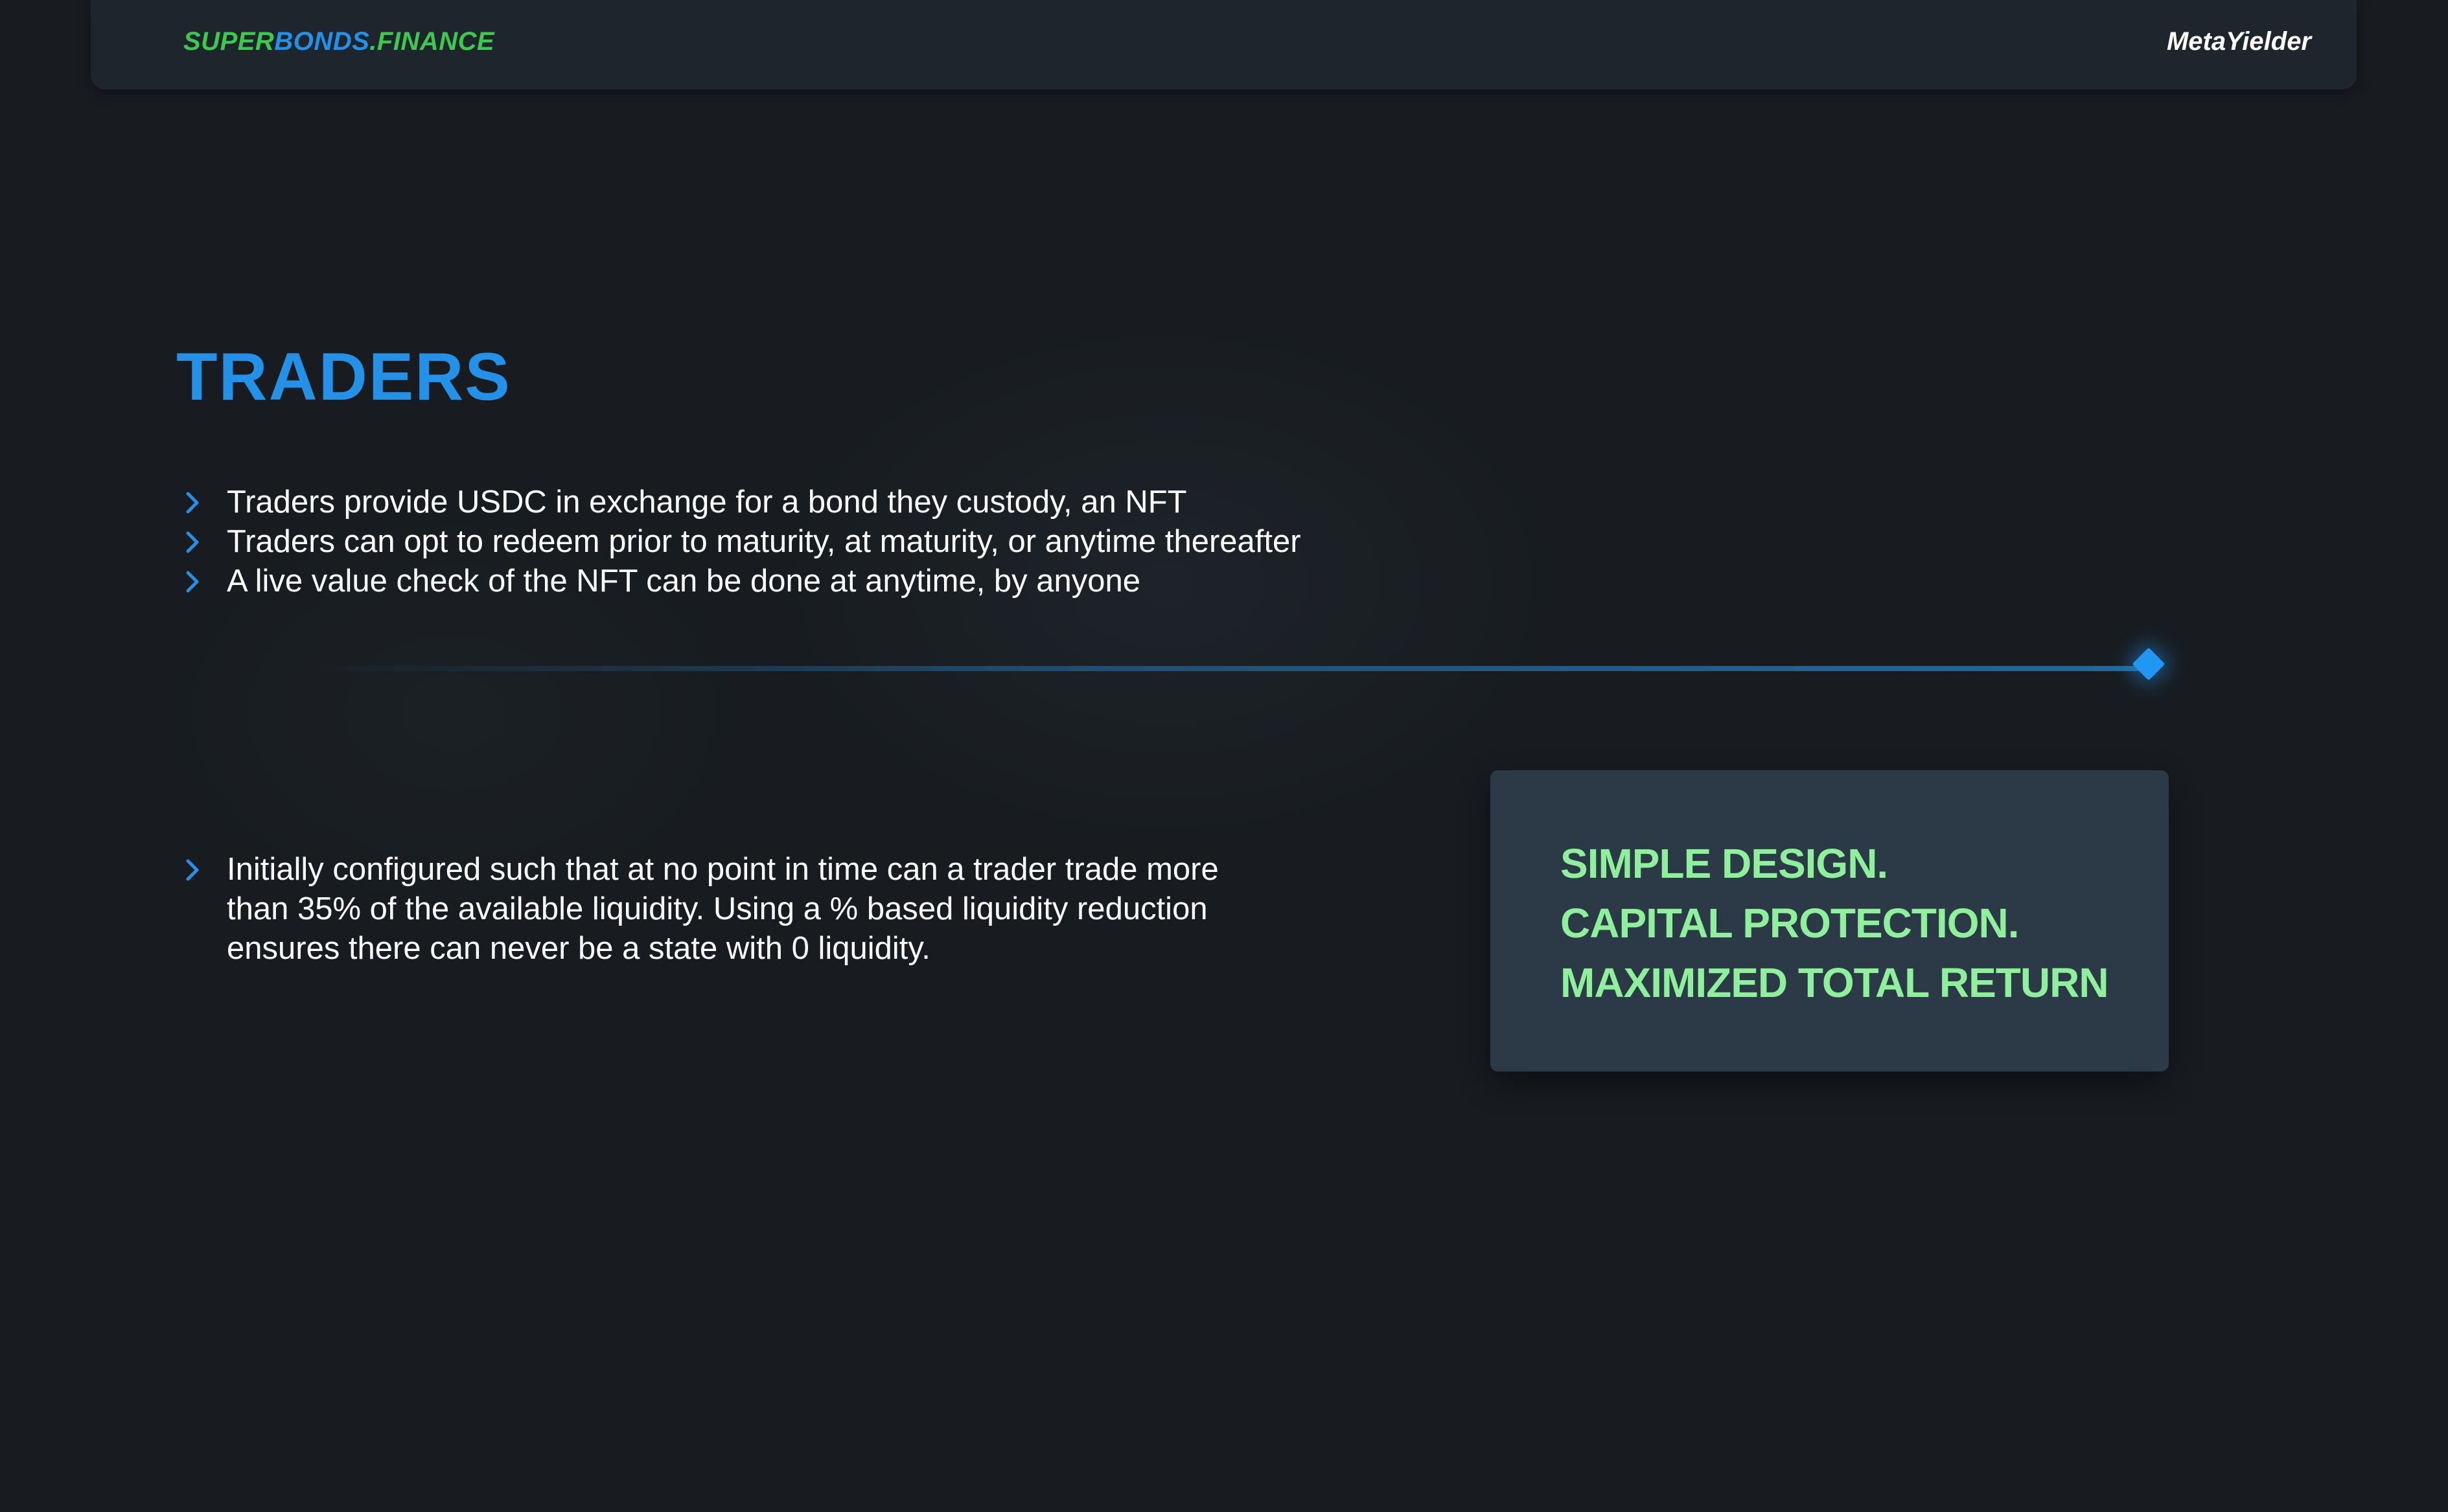 This screenshot has height=1512, width=2448. What do you see at coordinates (1834, 982) in the screenshot?
I see `callout-line: MAXIMIZED TOTAL RETURN` at bounding box center [1834, 982].